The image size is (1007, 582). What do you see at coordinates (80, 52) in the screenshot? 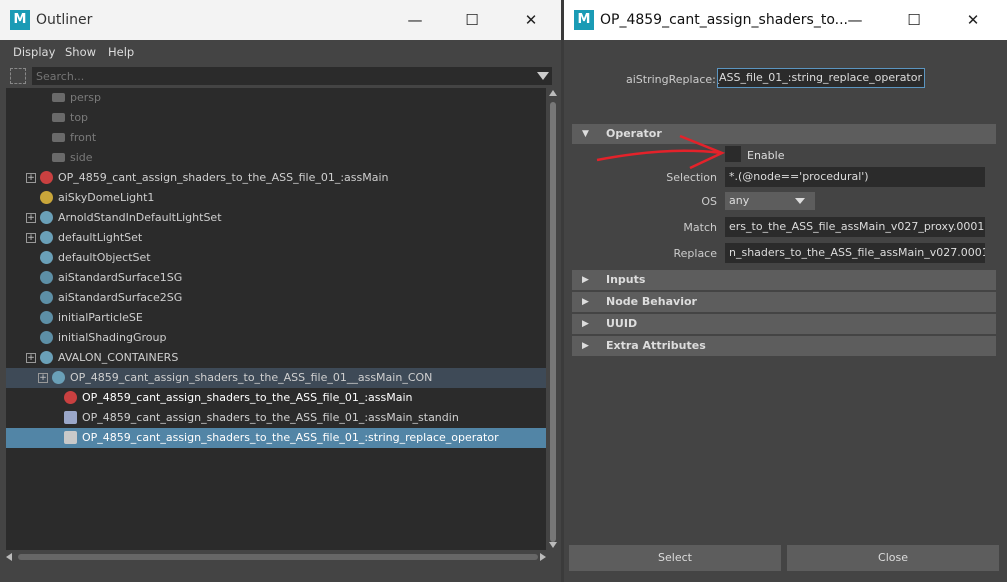
I see `menu-show: Show` at bounding box center [80, 52].